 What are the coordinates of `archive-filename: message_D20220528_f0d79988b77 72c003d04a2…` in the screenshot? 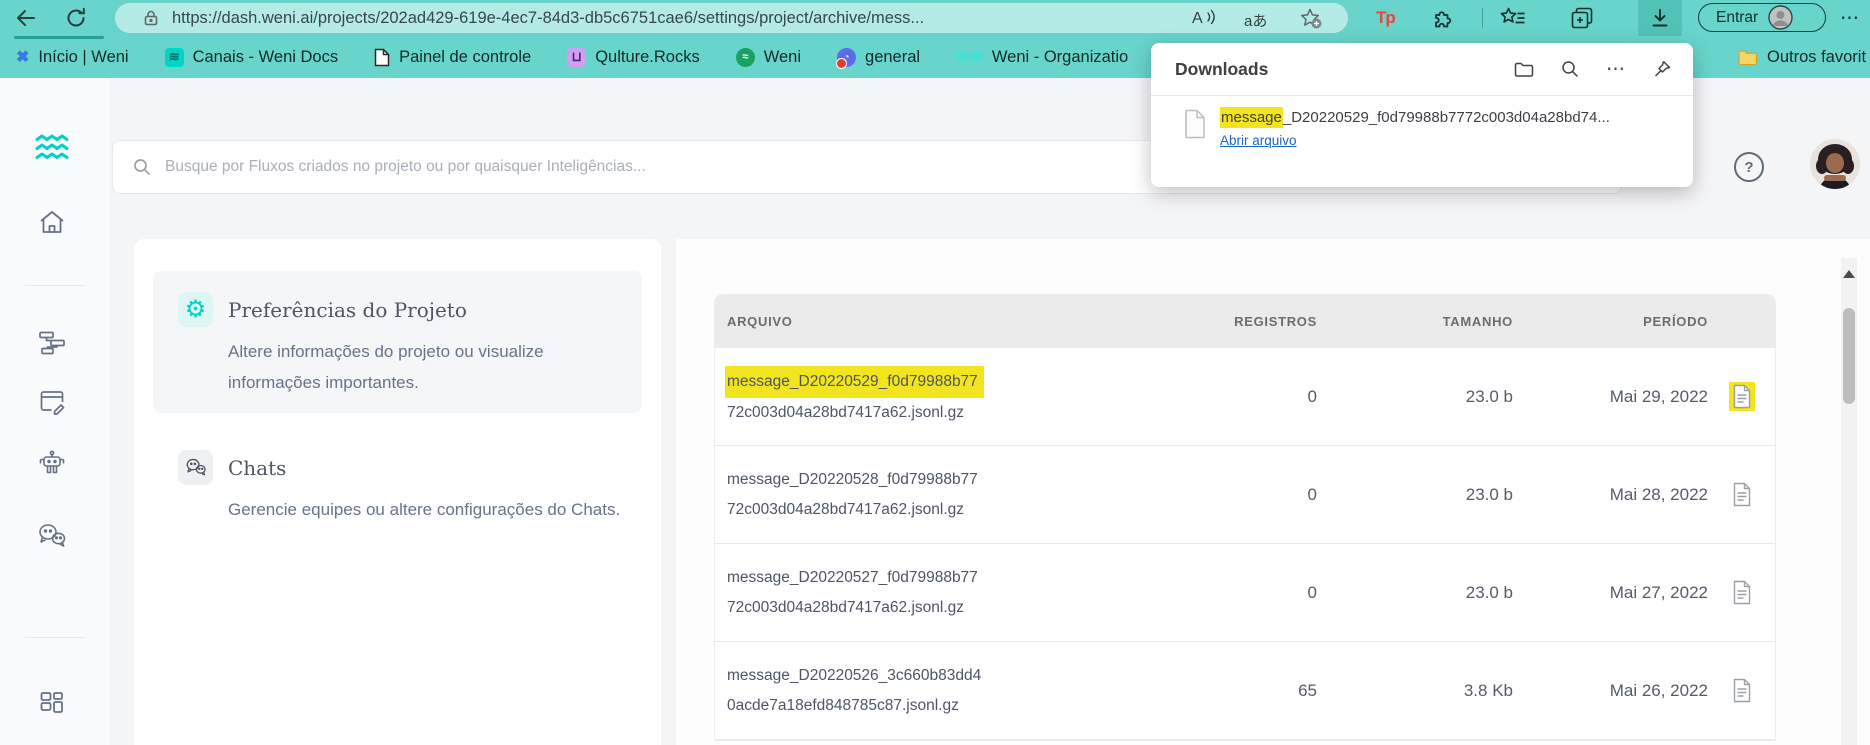 It's located at (852, 494).